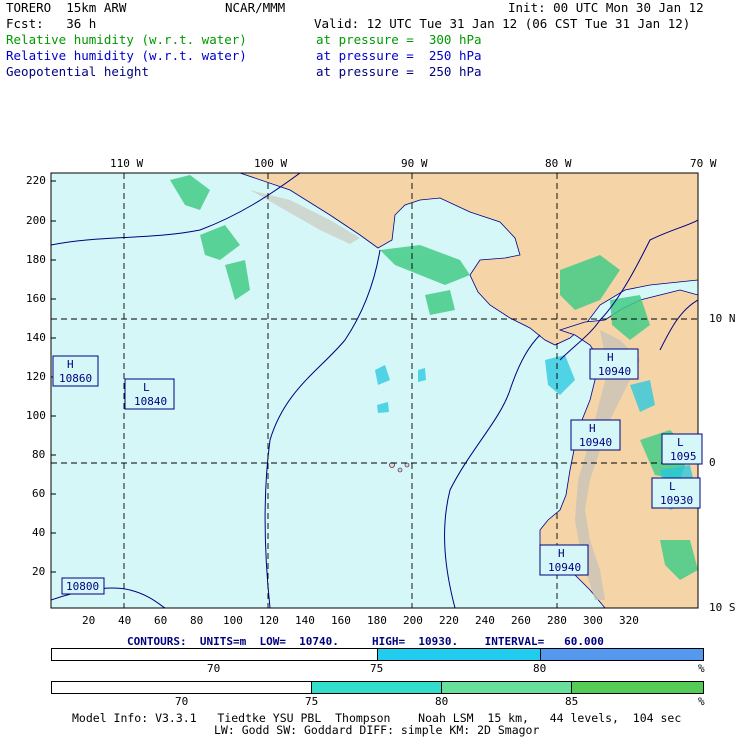  Describe the element at coordinates (36, 259) in the screenshot. I see `y-label: 180` at that location.